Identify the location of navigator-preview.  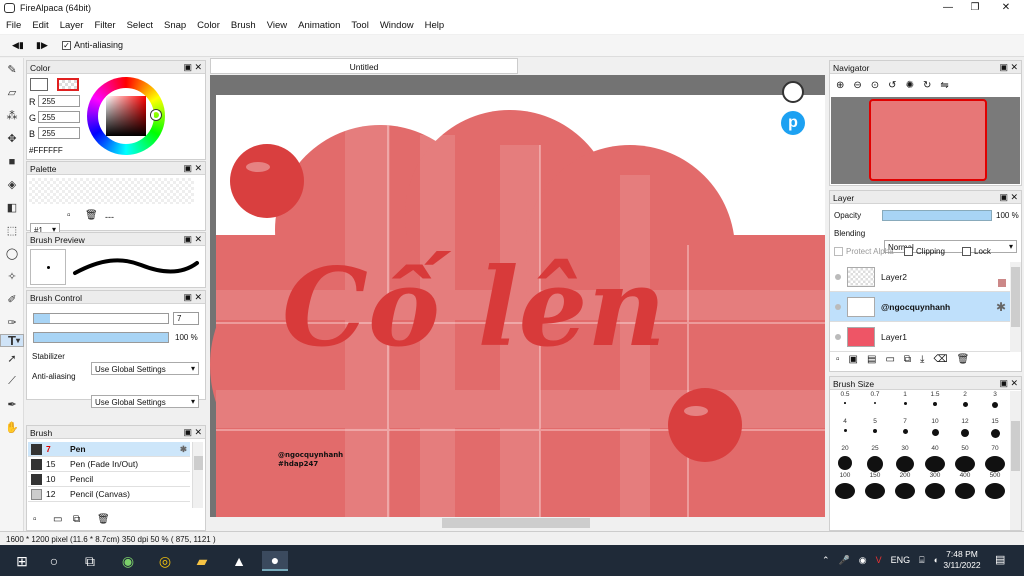
(925, 140).